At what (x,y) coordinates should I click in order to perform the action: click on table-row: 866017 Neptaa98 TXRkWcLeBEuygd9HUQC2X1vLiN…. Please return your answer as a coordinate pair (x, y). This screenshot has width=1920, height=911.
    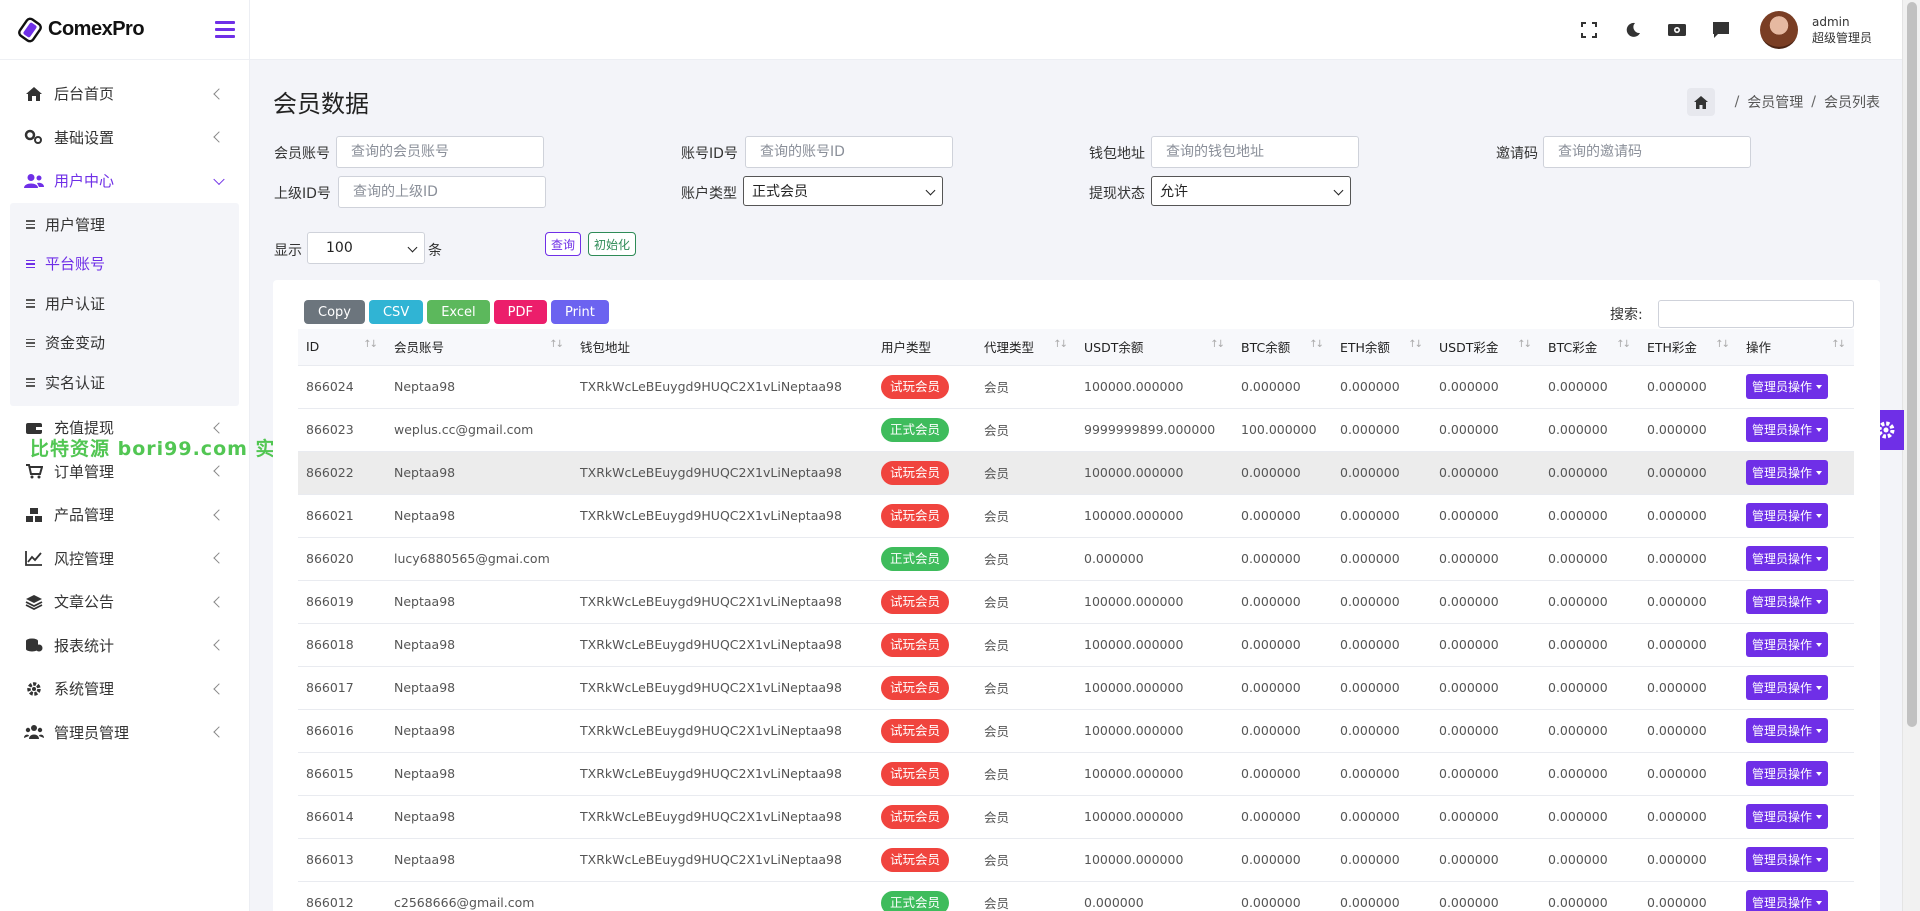
    Looking at the image, I should click on (1076, 687).